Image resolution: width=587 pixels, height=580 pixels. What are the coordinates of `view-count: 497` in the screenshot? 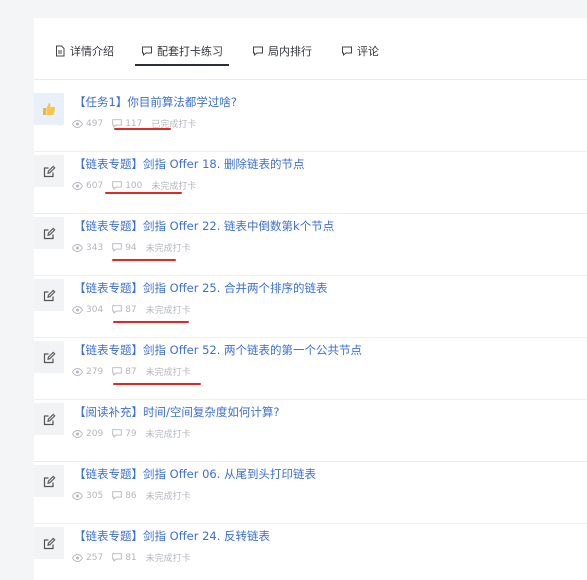 It's located at (87, 124).